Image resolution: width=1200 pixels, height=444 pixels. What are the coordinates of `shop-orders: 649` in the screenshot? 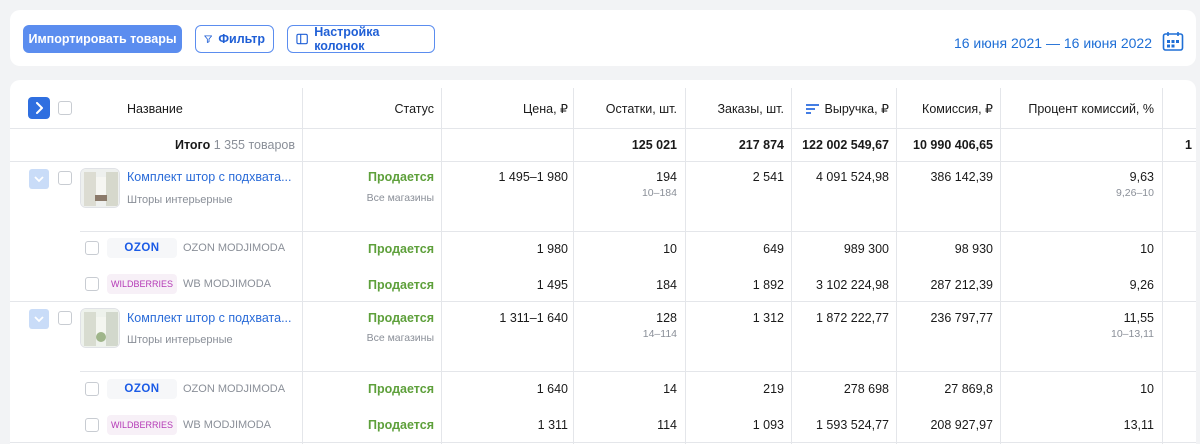 It's located at (773, 249).